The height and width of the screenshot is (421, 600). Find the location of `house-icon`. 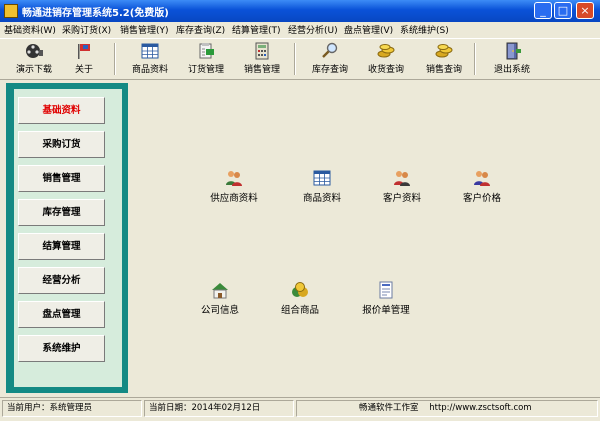

house-icon is located at coordinates (220, 291).